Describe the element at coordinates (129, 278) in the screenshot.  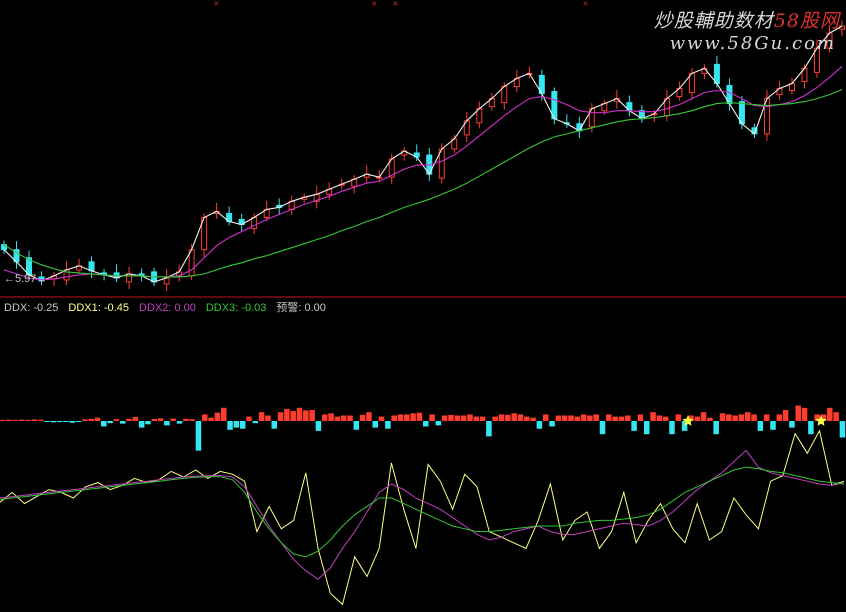
I see `candle-up` at that location.